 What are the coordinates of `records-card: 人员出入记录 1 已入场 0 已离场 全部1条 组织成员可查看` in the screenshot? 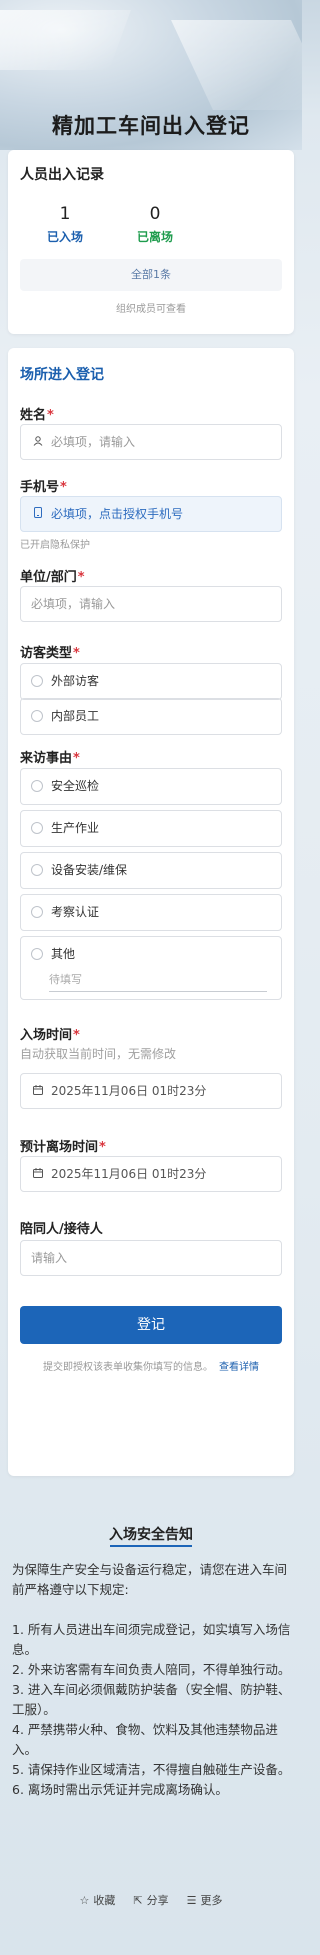 It's located at (151, 242).